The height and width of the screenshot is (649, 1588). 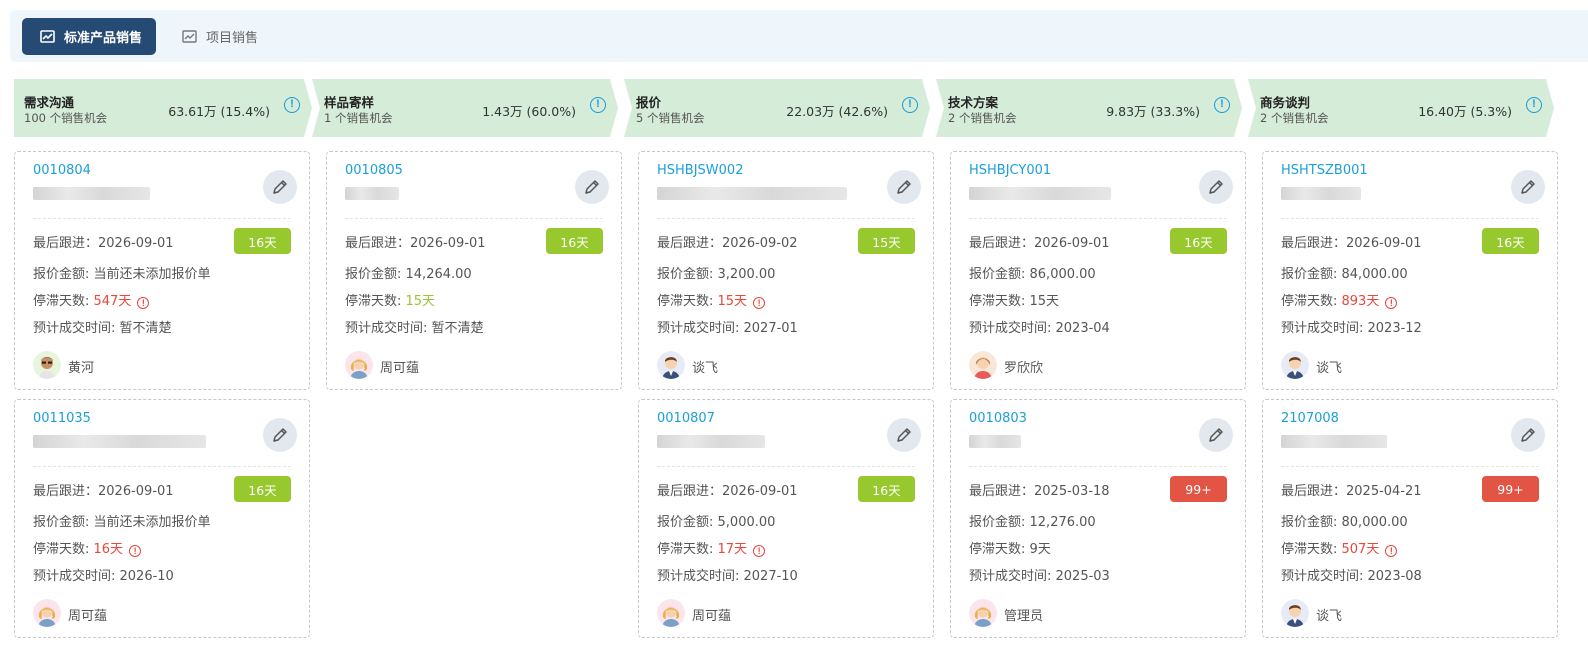 What do you see at coordinates (102, 326) in the screenshot?
I see `expected-close-row: 预计成交时间: 暂不清楚` at bounding box center [102, 326].